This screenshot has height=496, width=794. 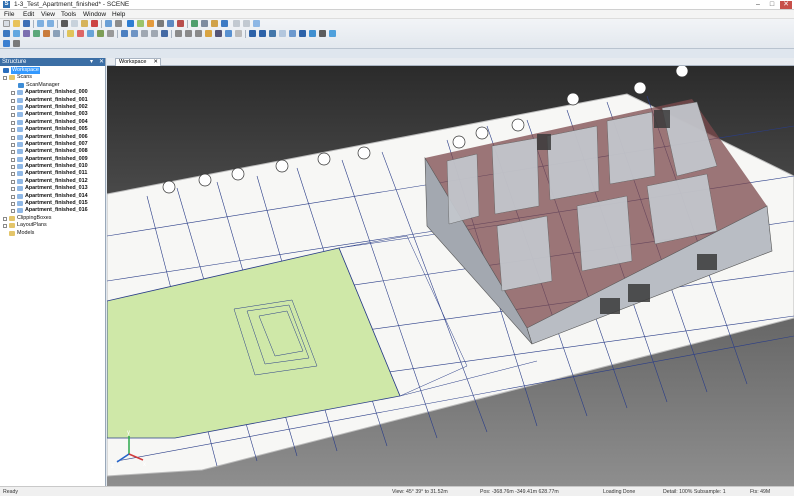 What do you see at coordinates (6, 23) in the screenshot?
I see `new-icon` at bounding box center [6, 23].